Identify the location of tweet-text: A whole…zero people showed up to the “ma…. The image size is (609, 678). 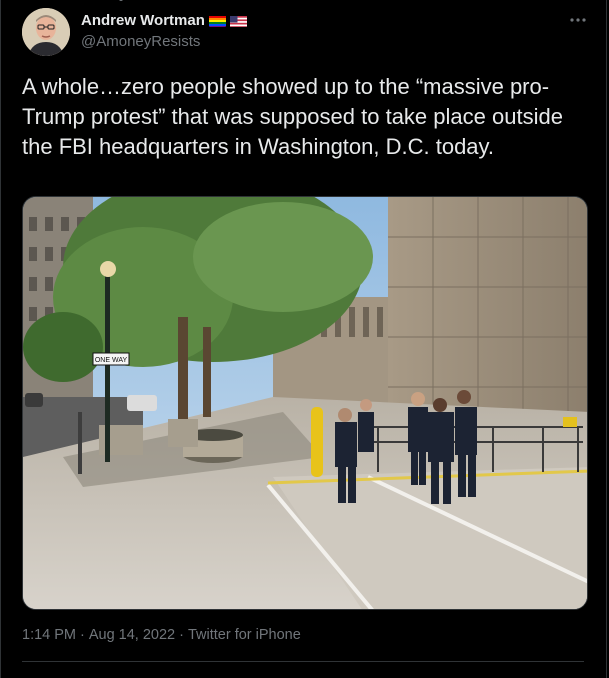
(296, 116).